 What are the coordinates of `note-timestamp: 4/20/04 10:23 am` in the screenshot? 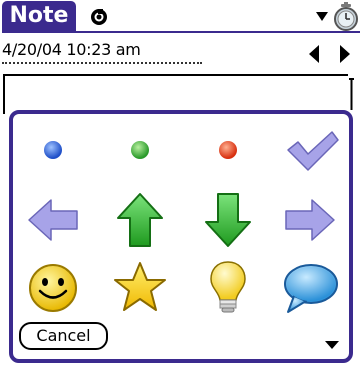 It's located at (102, 52).